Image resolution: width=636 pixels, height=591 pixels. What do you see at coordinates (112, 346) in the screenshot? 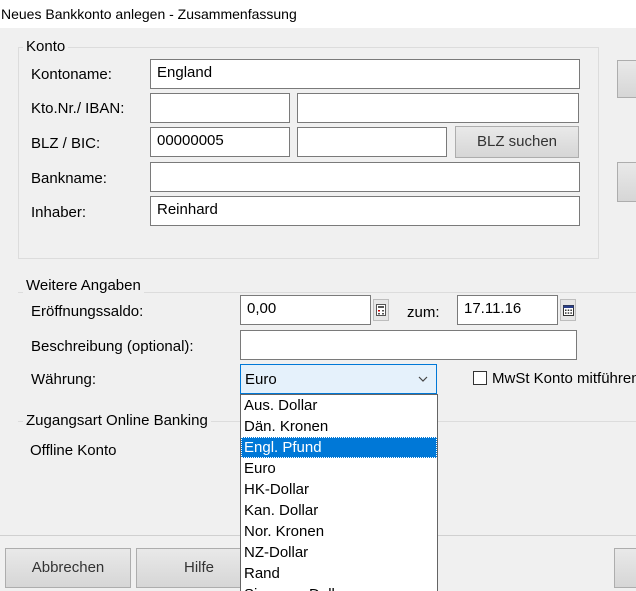
I see `beschreibung-label: Beschreibung (optional):` at bounding box center [112, 346].